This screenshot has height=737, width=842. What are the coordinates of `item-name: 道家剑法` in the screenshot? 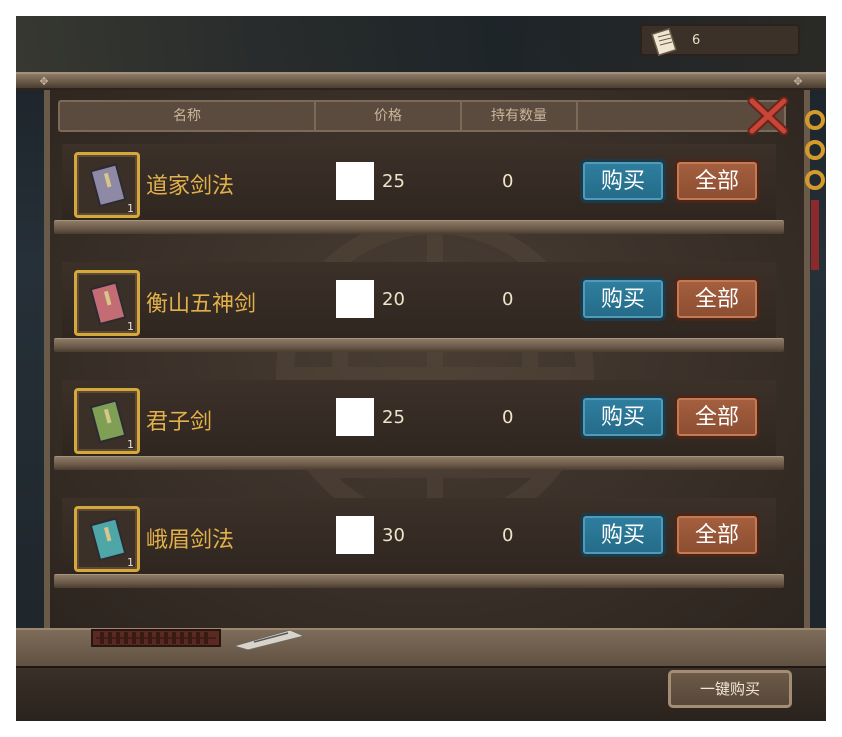 It's located at (190, 186).